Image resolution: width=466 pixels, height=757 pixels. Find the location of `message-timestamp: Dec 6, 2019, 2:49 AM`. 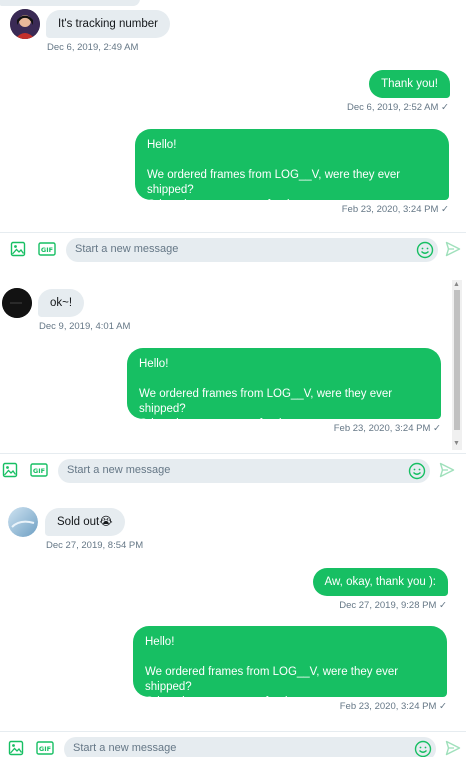

message-timestamp: Dec 6, 2019, 2:49 AM is located at coordinates (93, 47).